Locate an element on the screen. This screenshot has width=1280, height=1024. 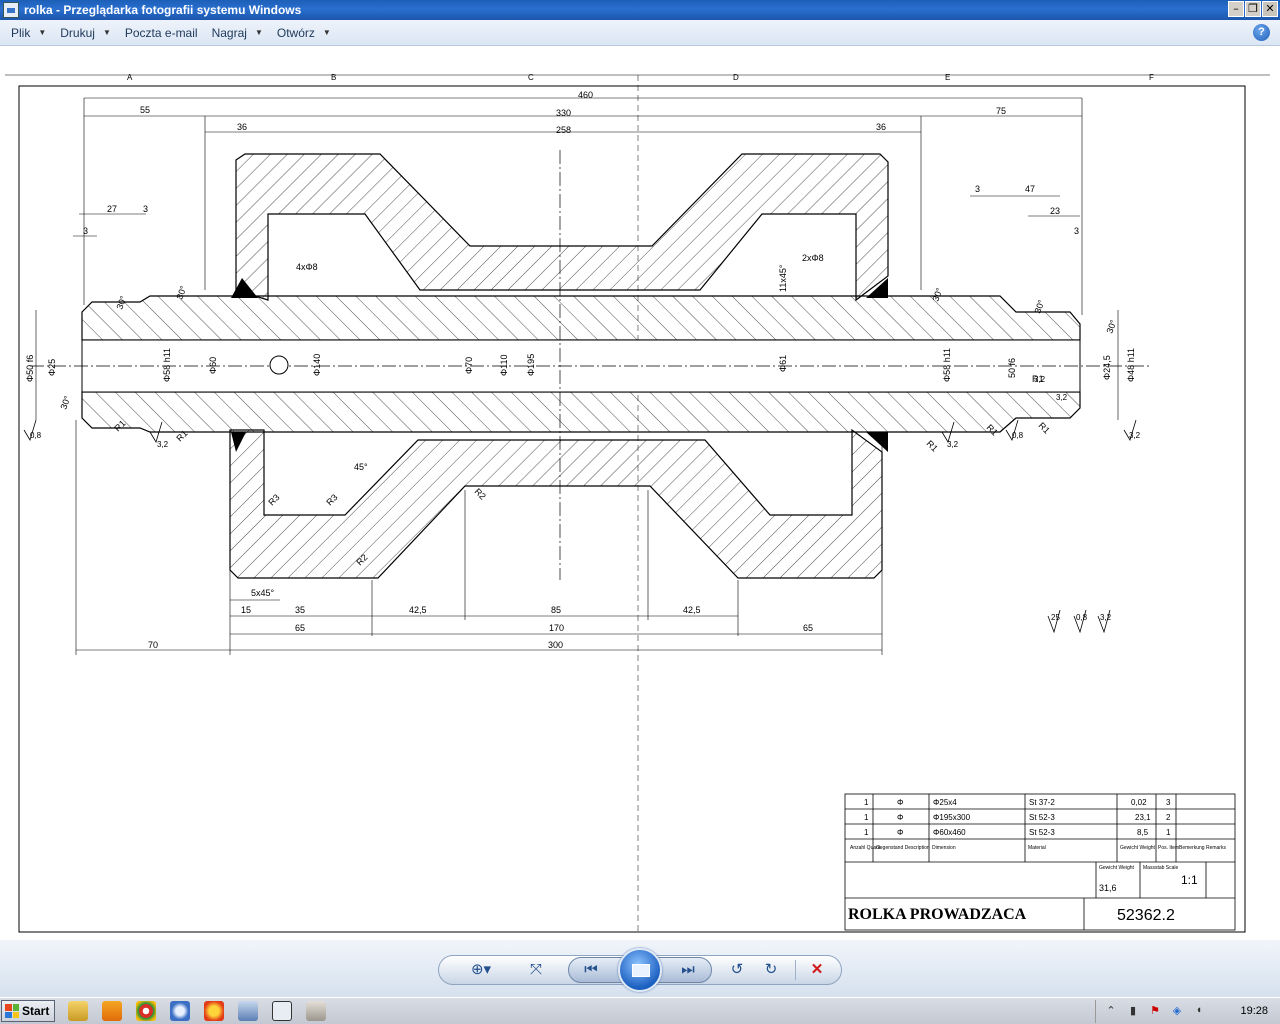
dim-label: 258 is located at coordinates (563, 130).